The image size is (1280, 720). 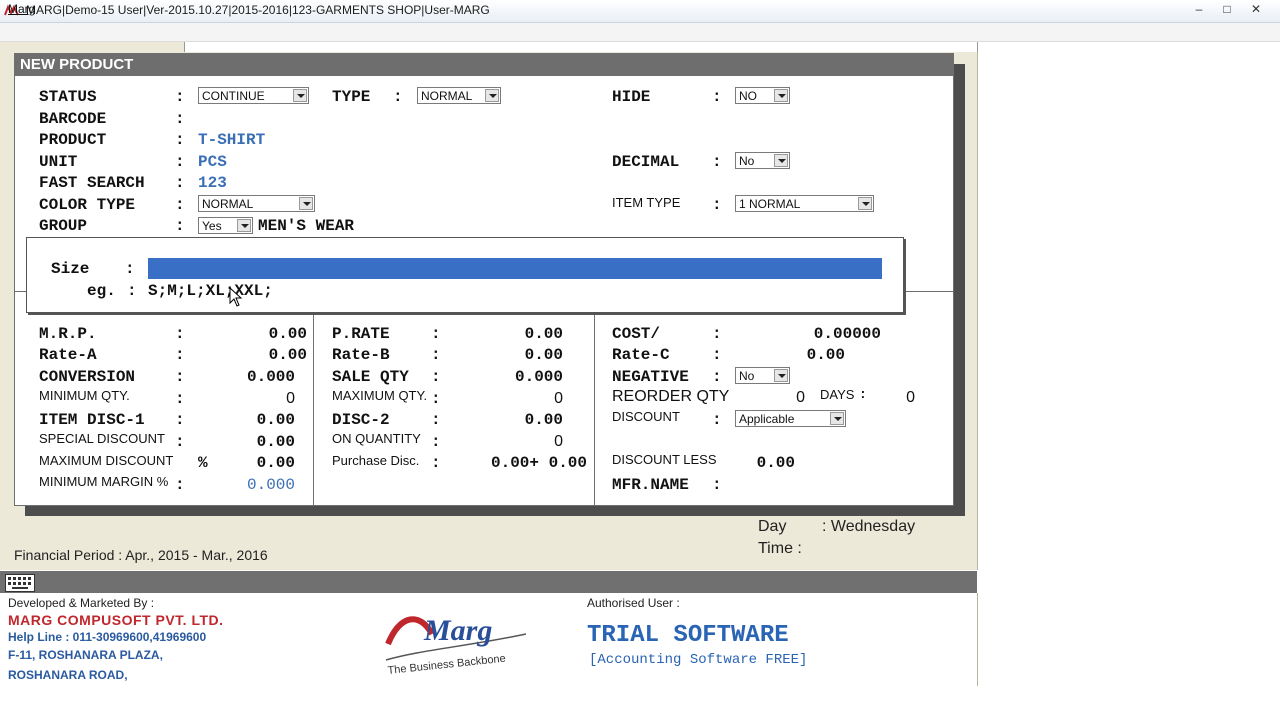 What do you see at coordinates (837, 394) in the screenshot?
I see `days-label: DAYS` at bounding box center [837, 394].